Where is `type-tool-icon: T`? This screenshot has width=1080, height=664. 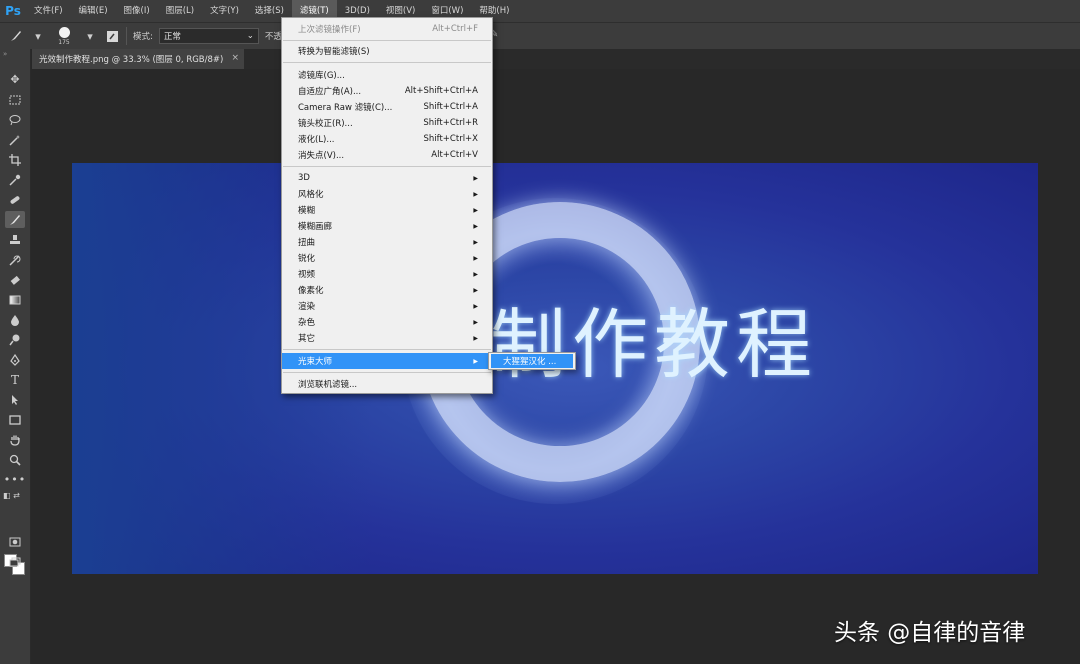
type-tool-icon: T is located at coordinates (15, 379).